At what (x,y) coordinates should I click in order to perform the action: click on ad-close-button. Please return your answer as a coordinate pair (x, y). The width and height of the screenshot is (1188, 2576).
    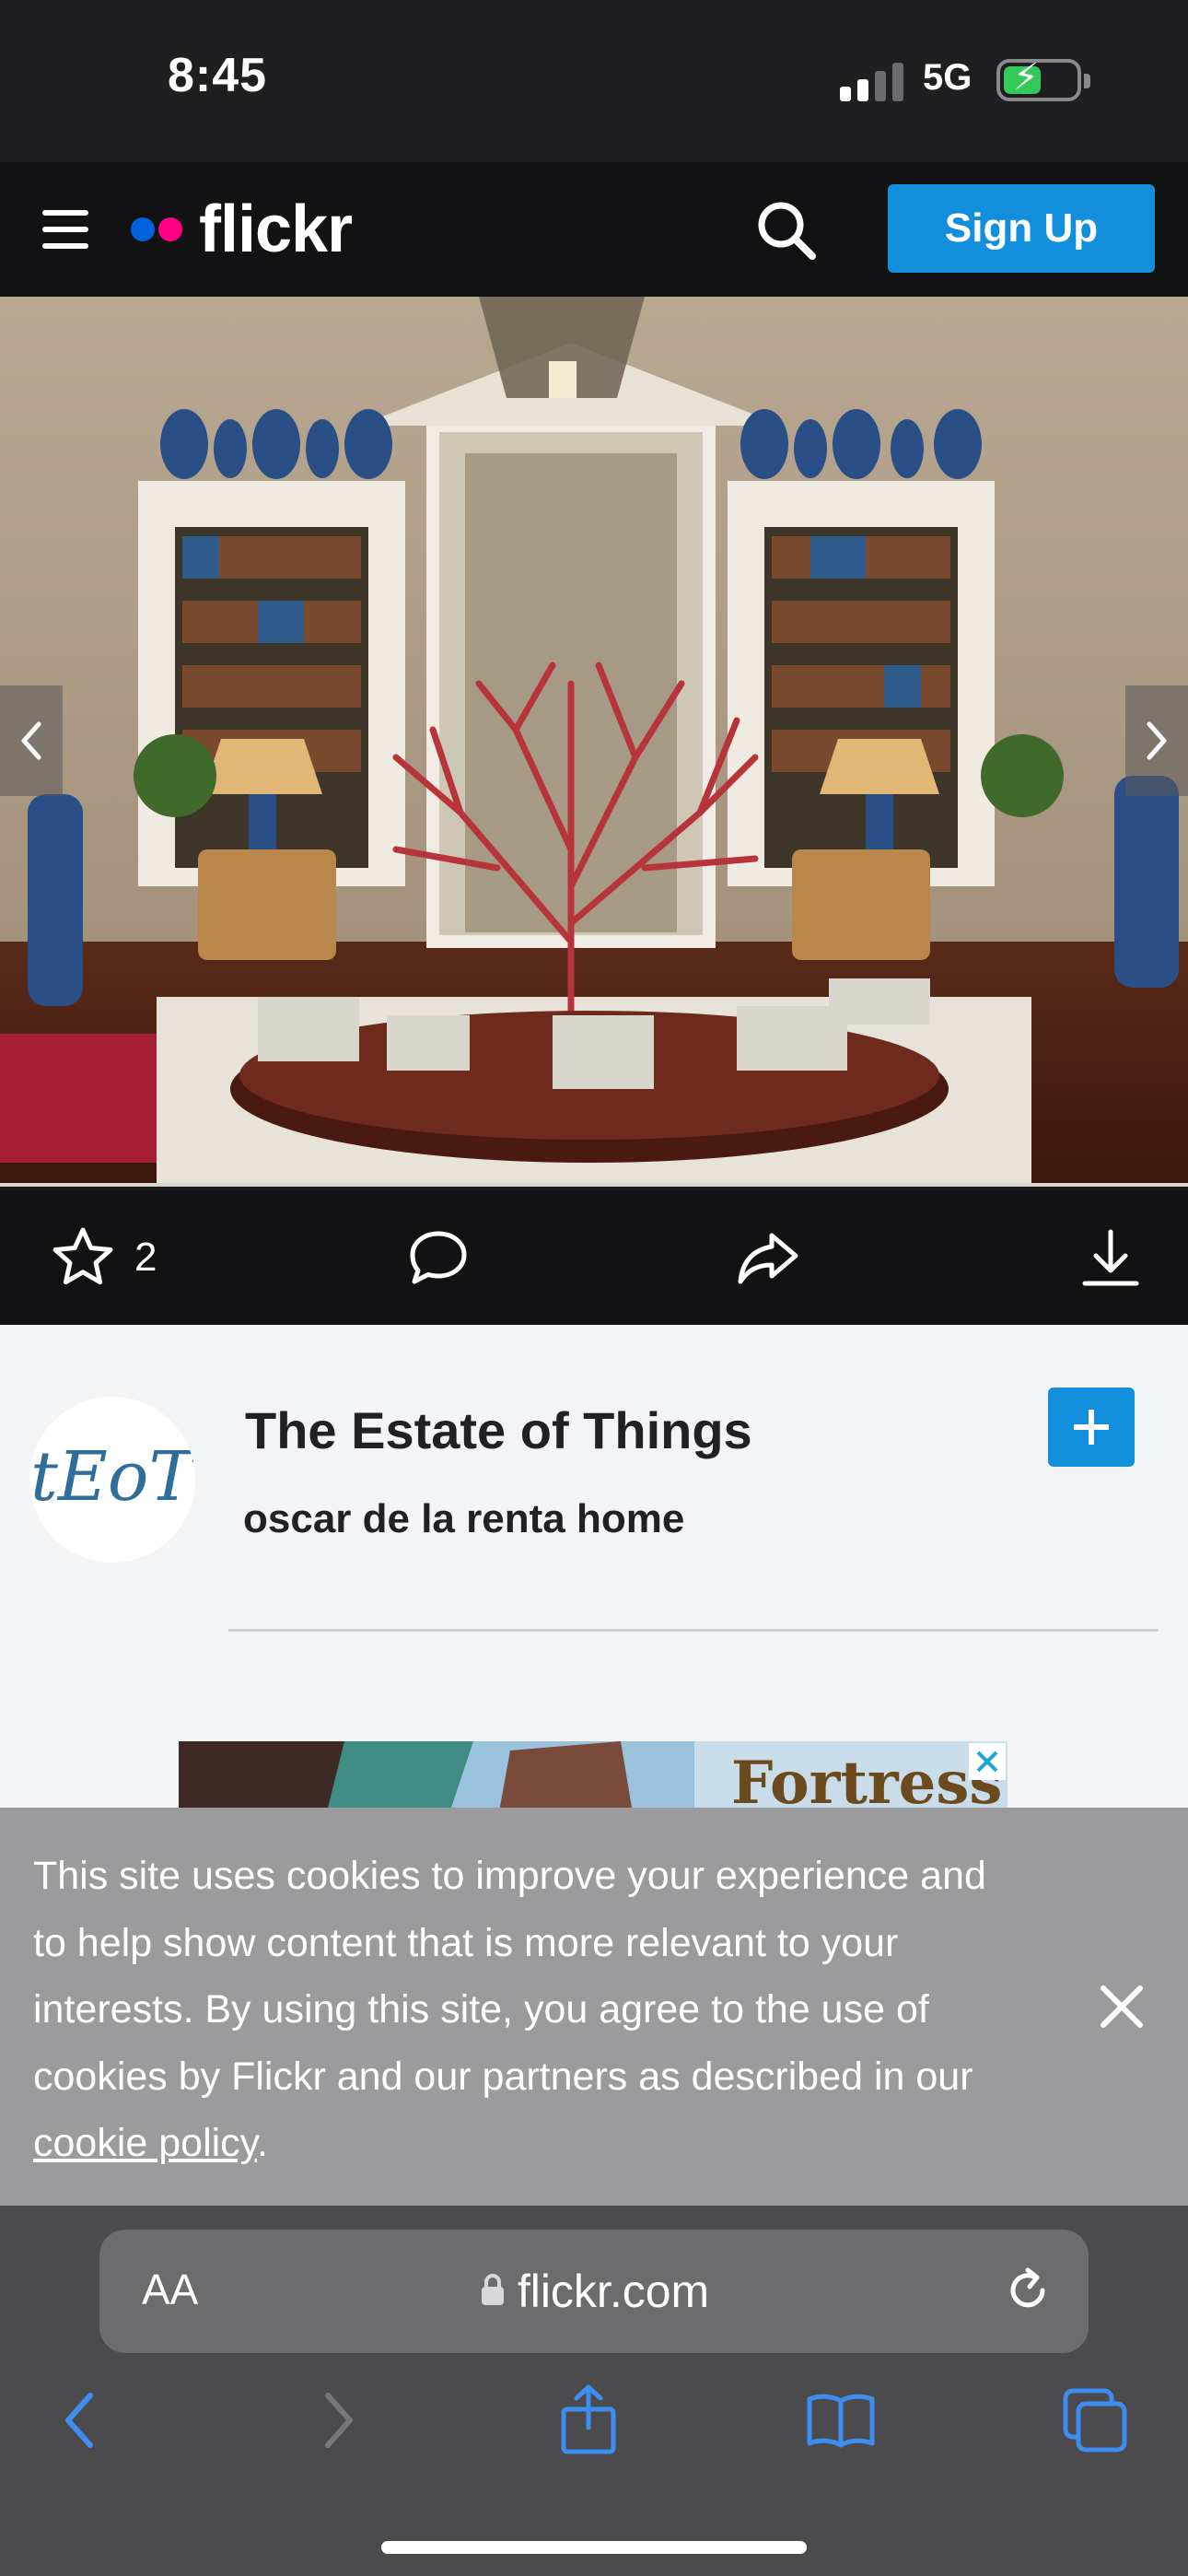
    Looking at the image, I should click on (987, 1761).